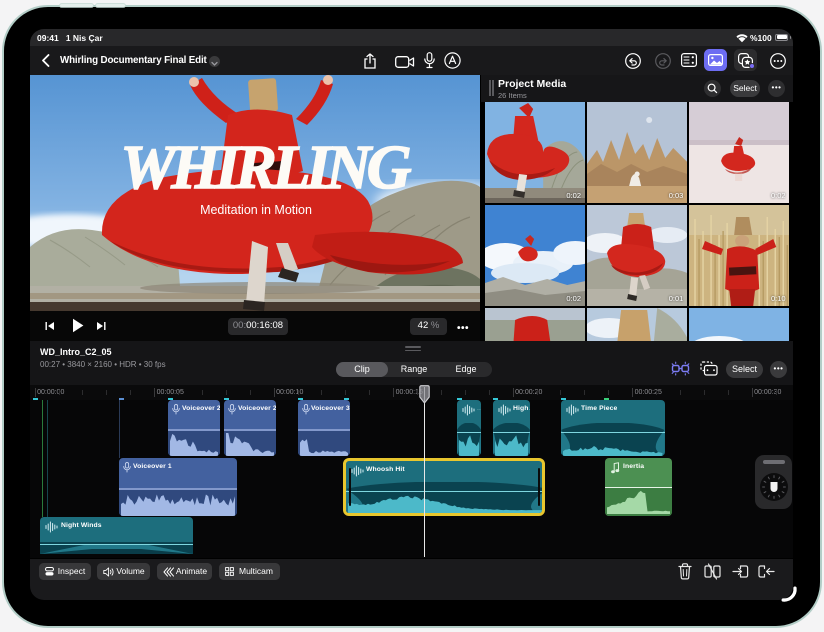  What do you see at coordinates (266, 168) in the screenshot?
I see `svg-text: WHIRLING` at bounding box center [266, 168].